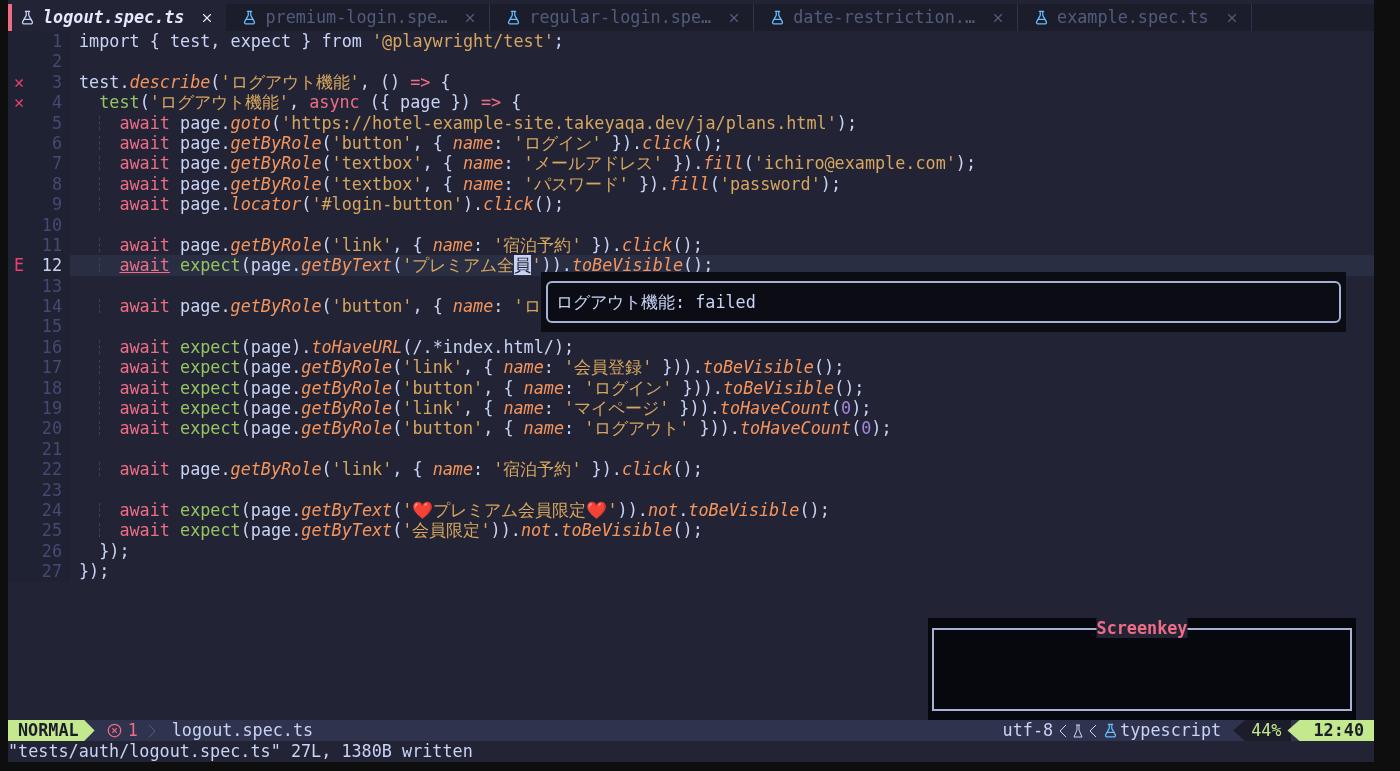  Describe the element at coordinates (51, 489) in the screenshot. I see `line-number: 23` at that location.